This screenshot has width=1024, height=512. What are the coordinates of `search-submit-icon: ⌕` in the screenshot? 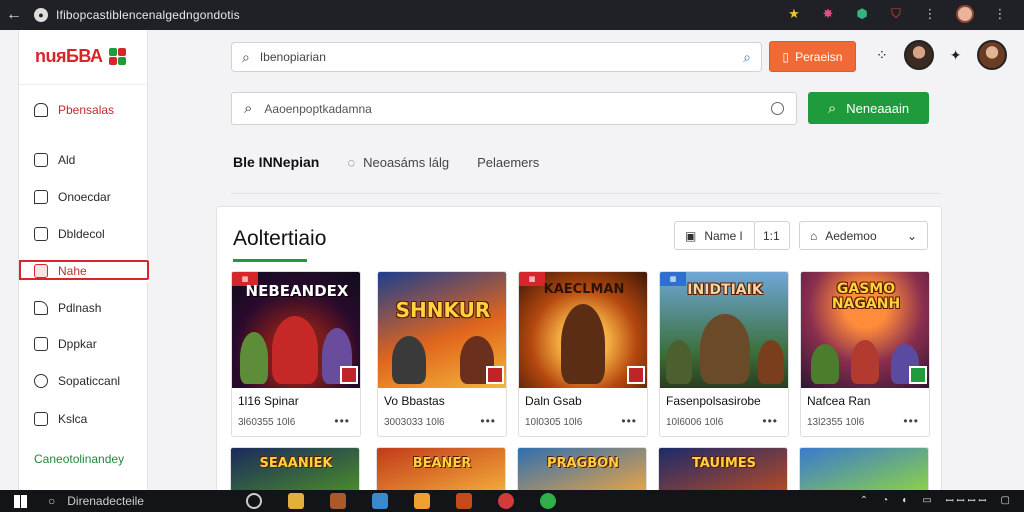 It's located at (747, 57).